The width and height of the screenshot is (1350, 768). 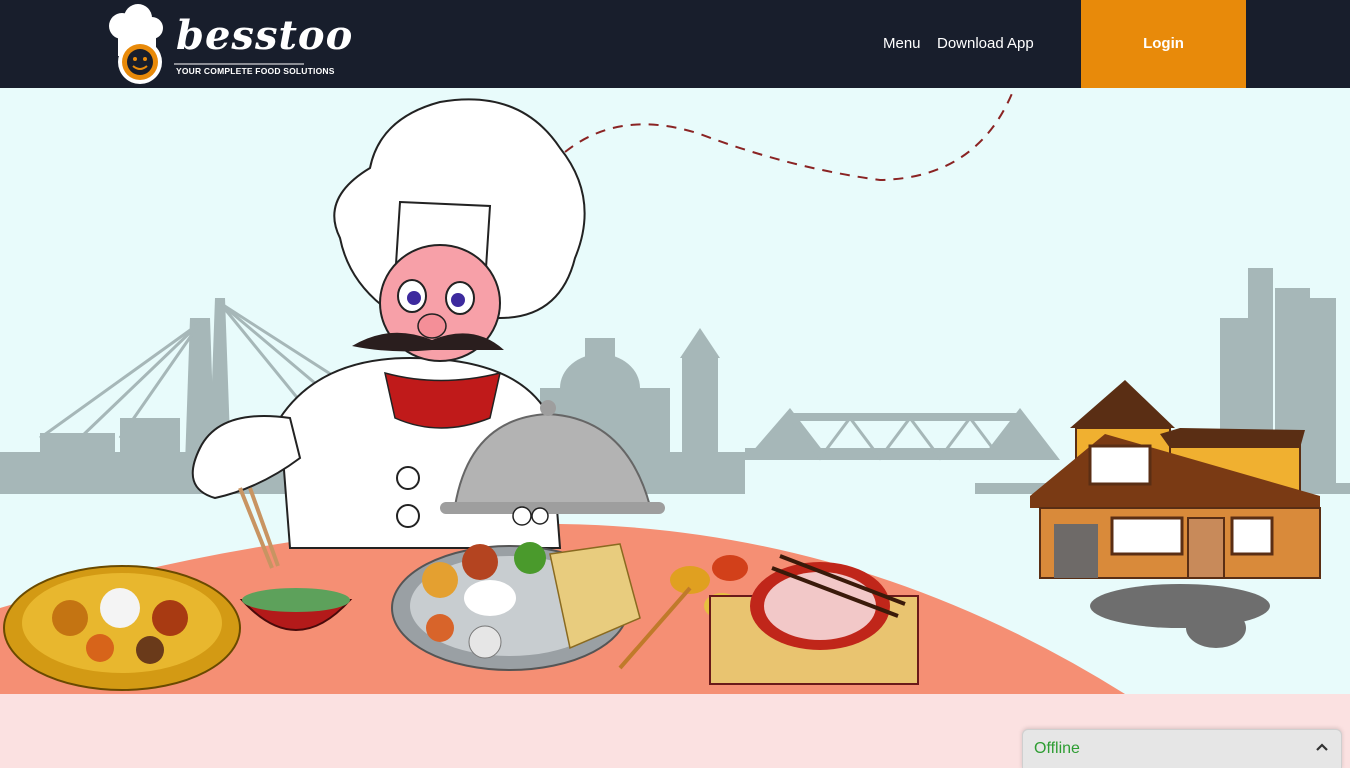 What do you see at coordinates (1163, 44) in the screenshot?
I see `login-button: Login` at bounding box center [1163, 44].